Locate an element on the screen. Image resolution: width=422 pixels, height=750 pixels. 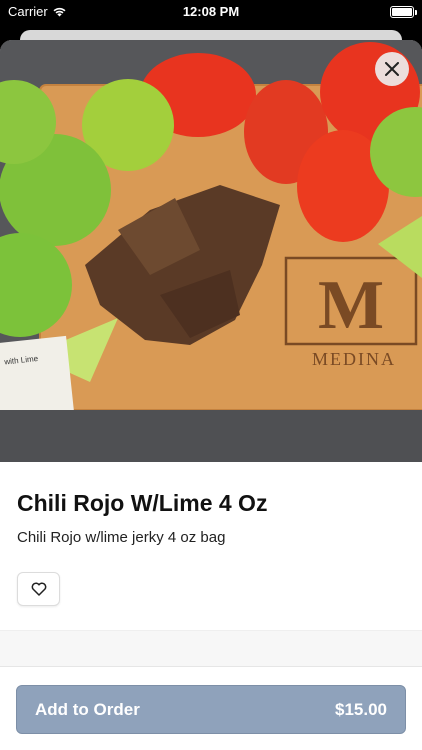
heart-icon is located at coordinates (38, 589).